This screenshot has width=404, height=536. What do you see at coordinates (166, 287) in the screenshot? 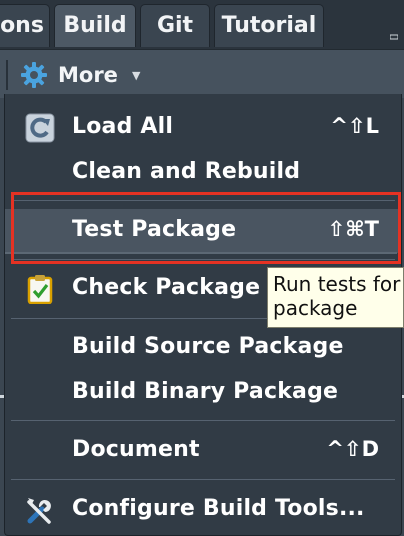
I see `menu-item-label: Check Package` at bounding box center [166, 287].